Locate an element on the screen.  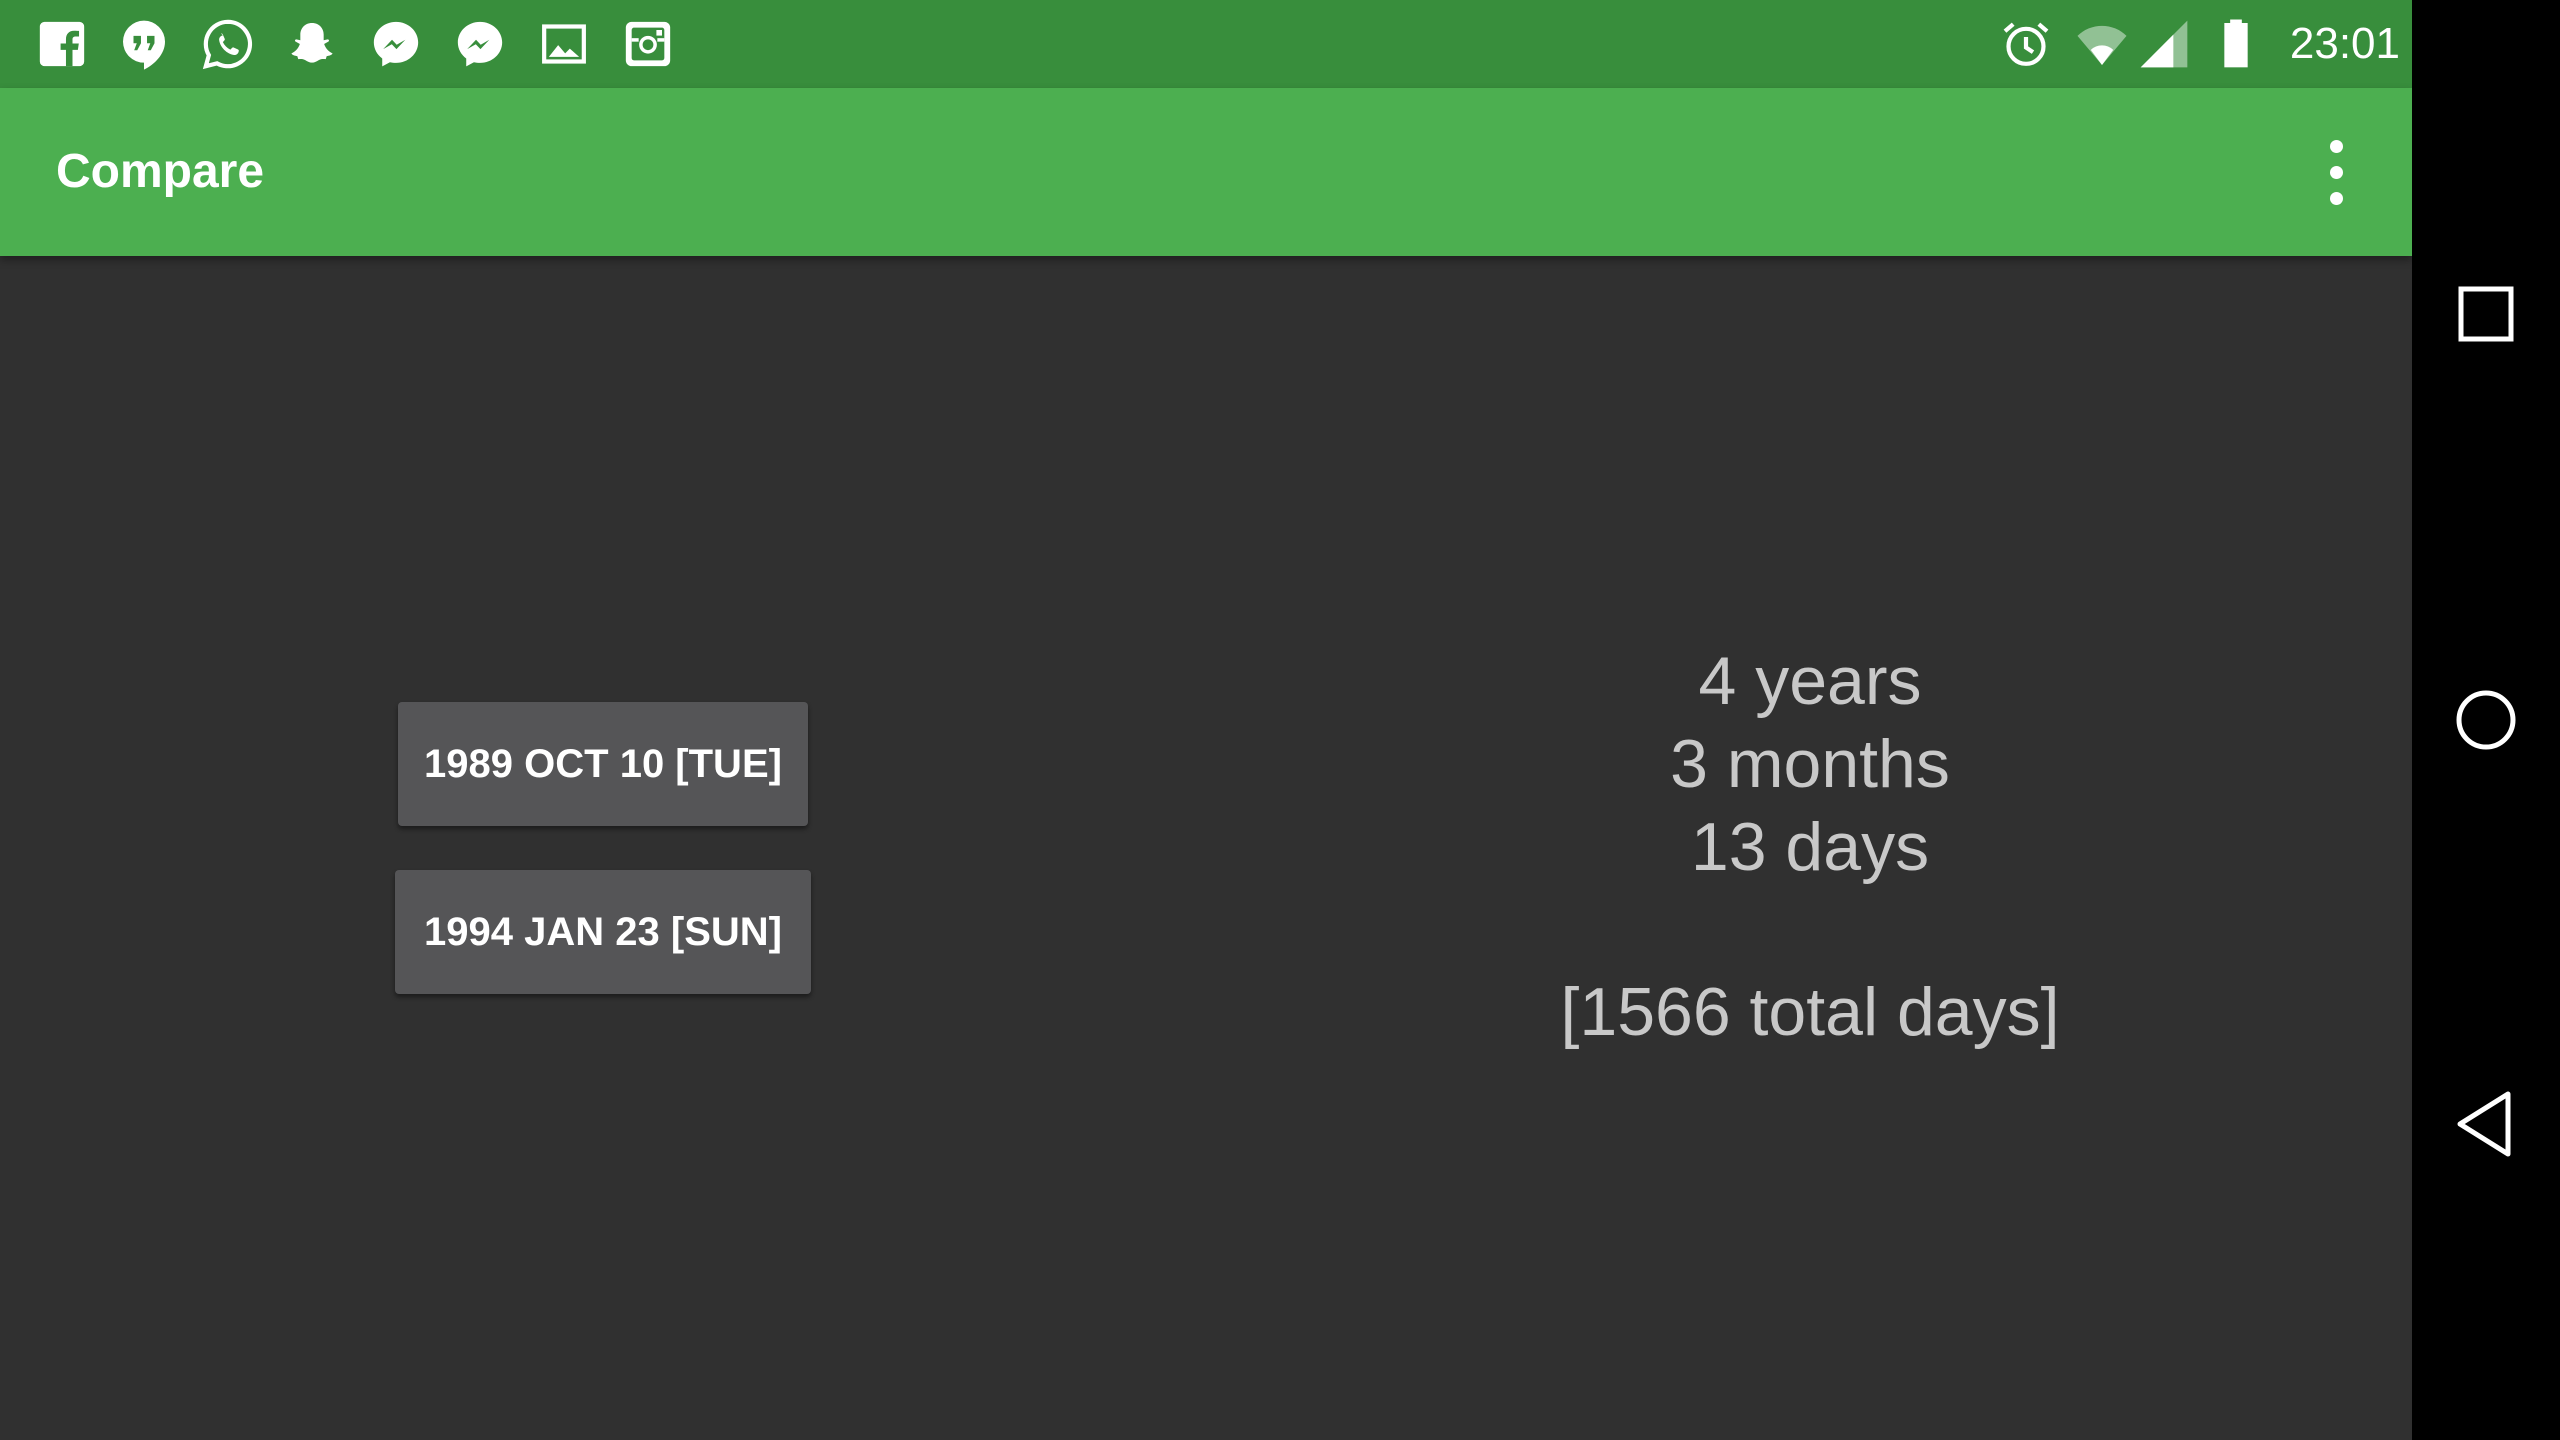
app-bar: Compare is located at coordinates (1206, 172).